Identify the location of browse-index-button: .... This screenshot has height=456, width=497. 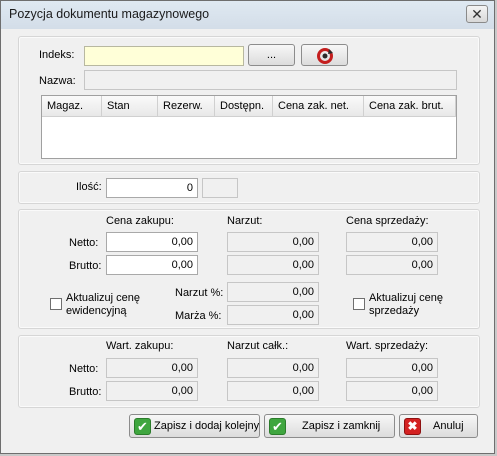
(271, 55).